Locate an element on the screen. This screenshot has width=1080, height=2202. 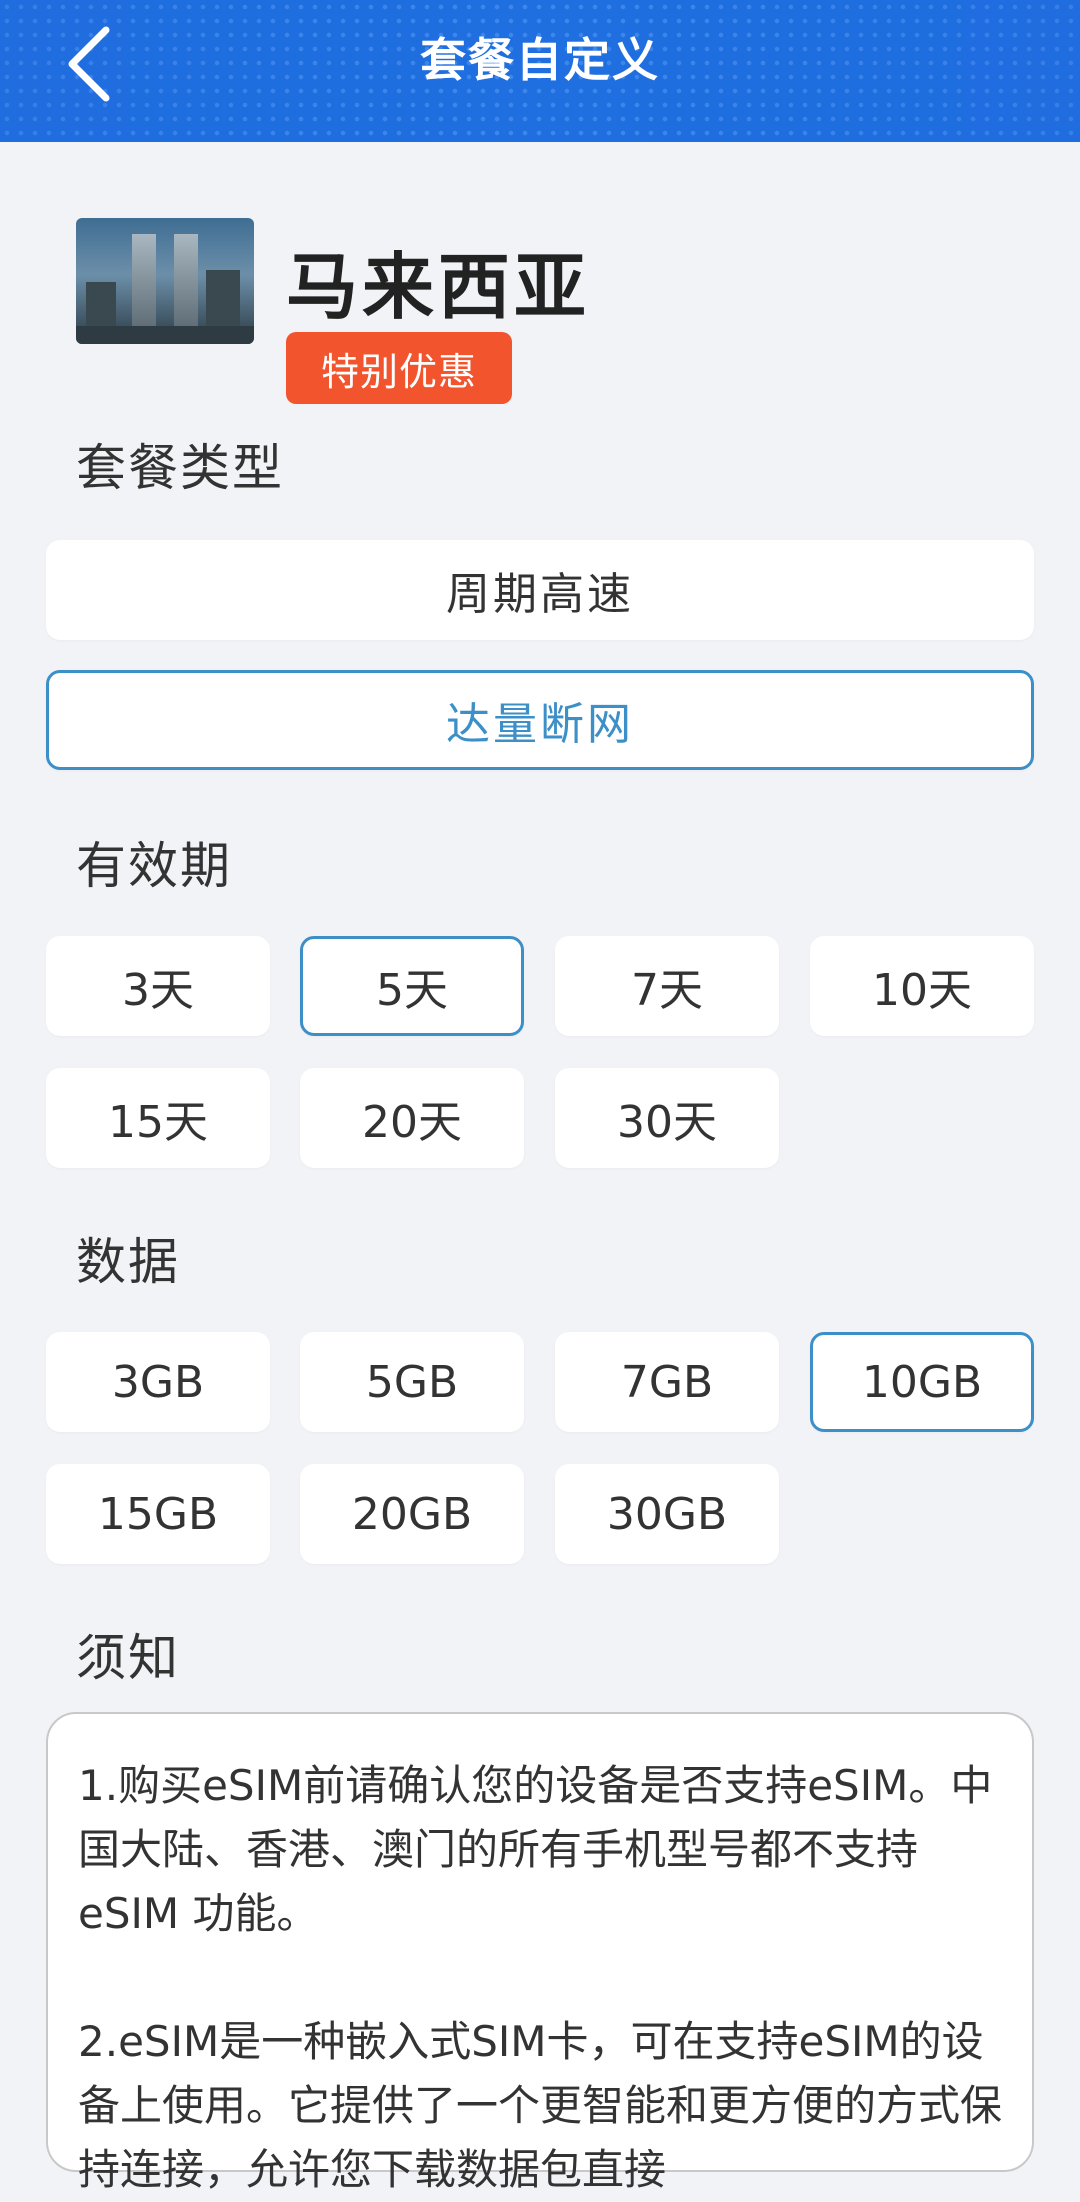
data-option: 5GB is located at coordinates (412, 1382).